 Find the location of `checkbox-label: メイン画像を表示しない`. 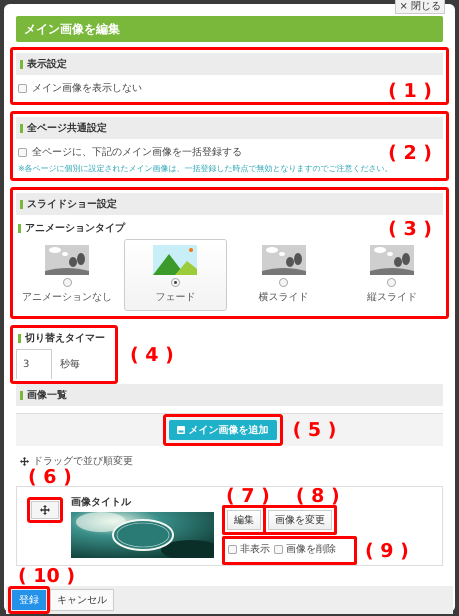

checkbox-label: メイン画像を表示しない is located at coordinates (87, 88).